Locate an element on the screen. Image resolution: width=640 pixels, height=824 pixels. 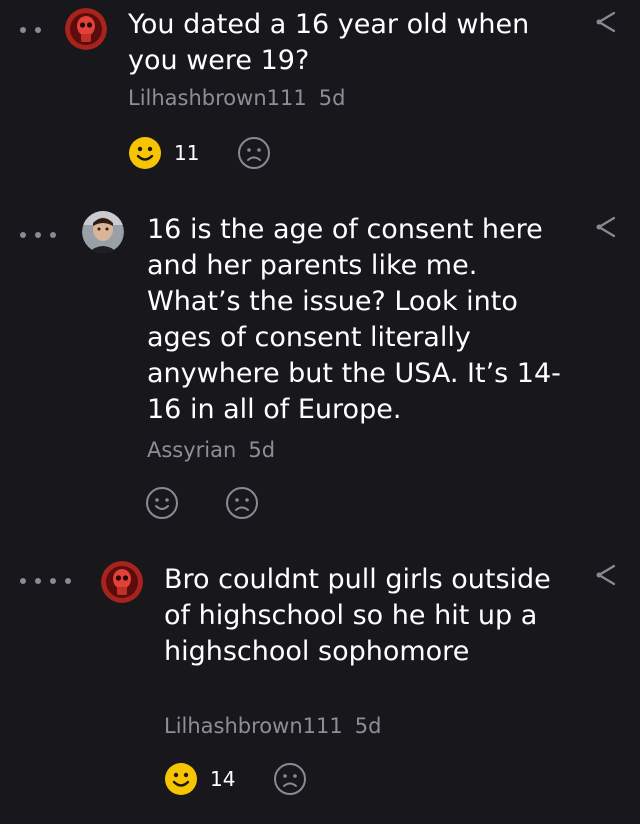
comment-meta: Assyrian 5d is located at coordinates (211, 450).